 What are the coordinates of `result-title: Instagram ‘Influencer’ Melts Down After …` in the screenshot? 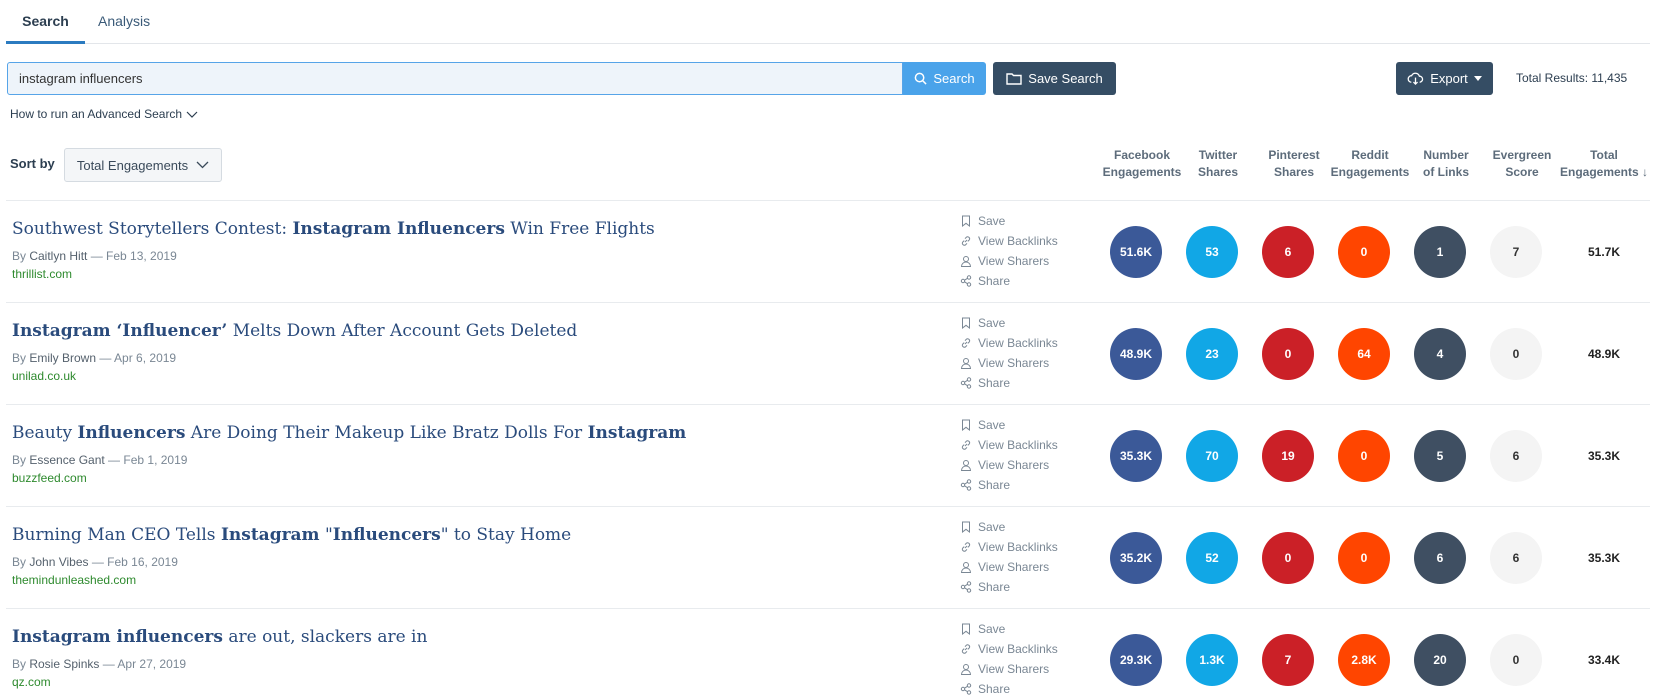 It's located at (294, 331).